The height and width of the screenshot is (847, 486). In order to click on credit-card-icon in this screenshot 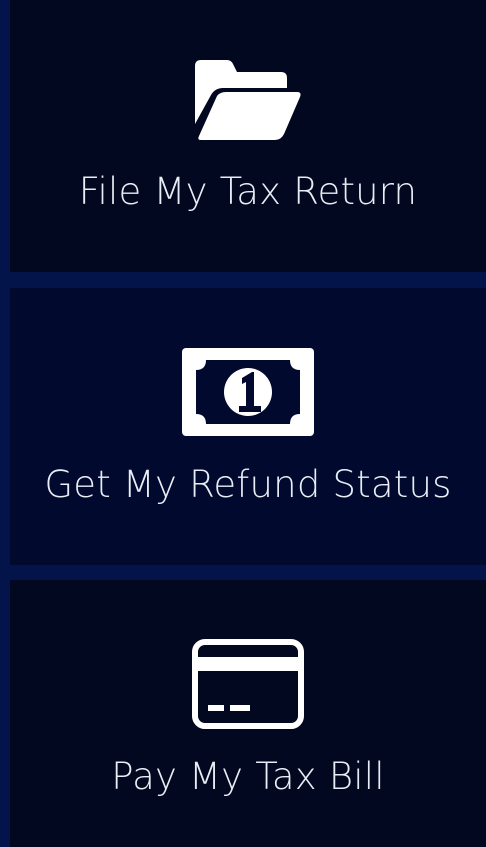, I will do `click(248, 684)`.